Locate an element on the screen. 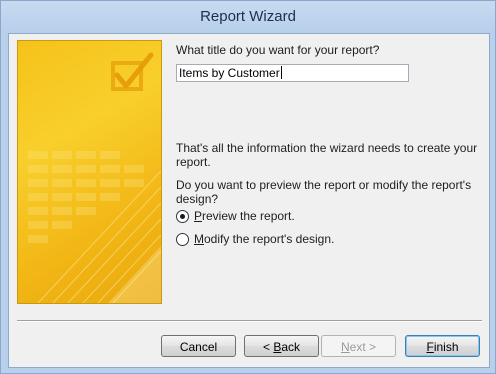 The height and width of the screenshot is (374, 496). preview-radio-button is located at coordinates (182, 216).